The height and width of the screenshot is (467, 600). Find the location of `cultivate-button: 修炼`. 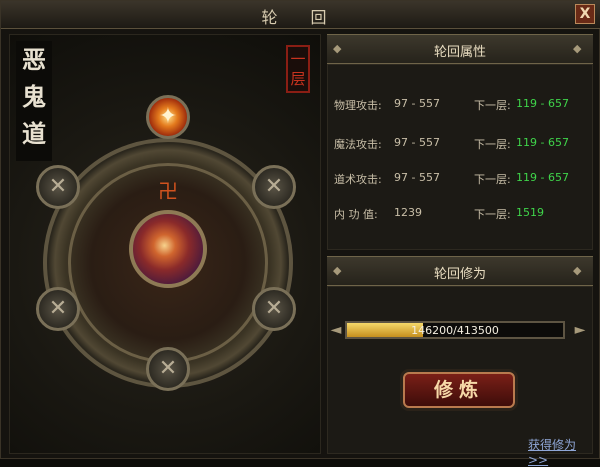

cultivate-button: 修炼 is located at coordinates (459, 390).